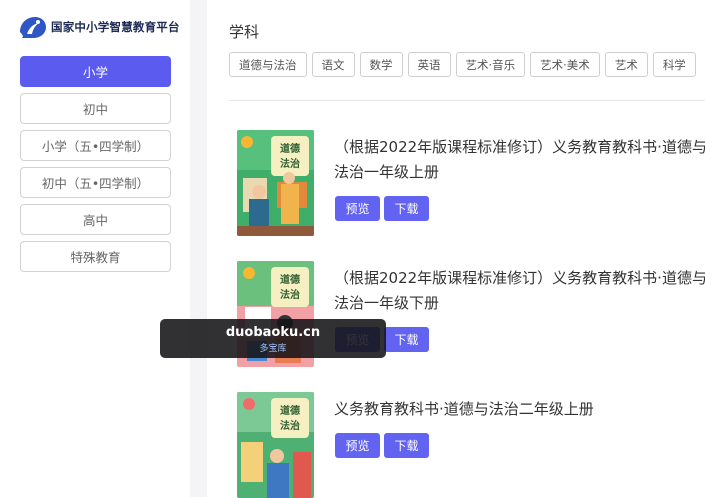 This screenshot has height=498, width=705. I want to click on platform-logo: 国家中小学智慧教育平台, so click(99, 27).